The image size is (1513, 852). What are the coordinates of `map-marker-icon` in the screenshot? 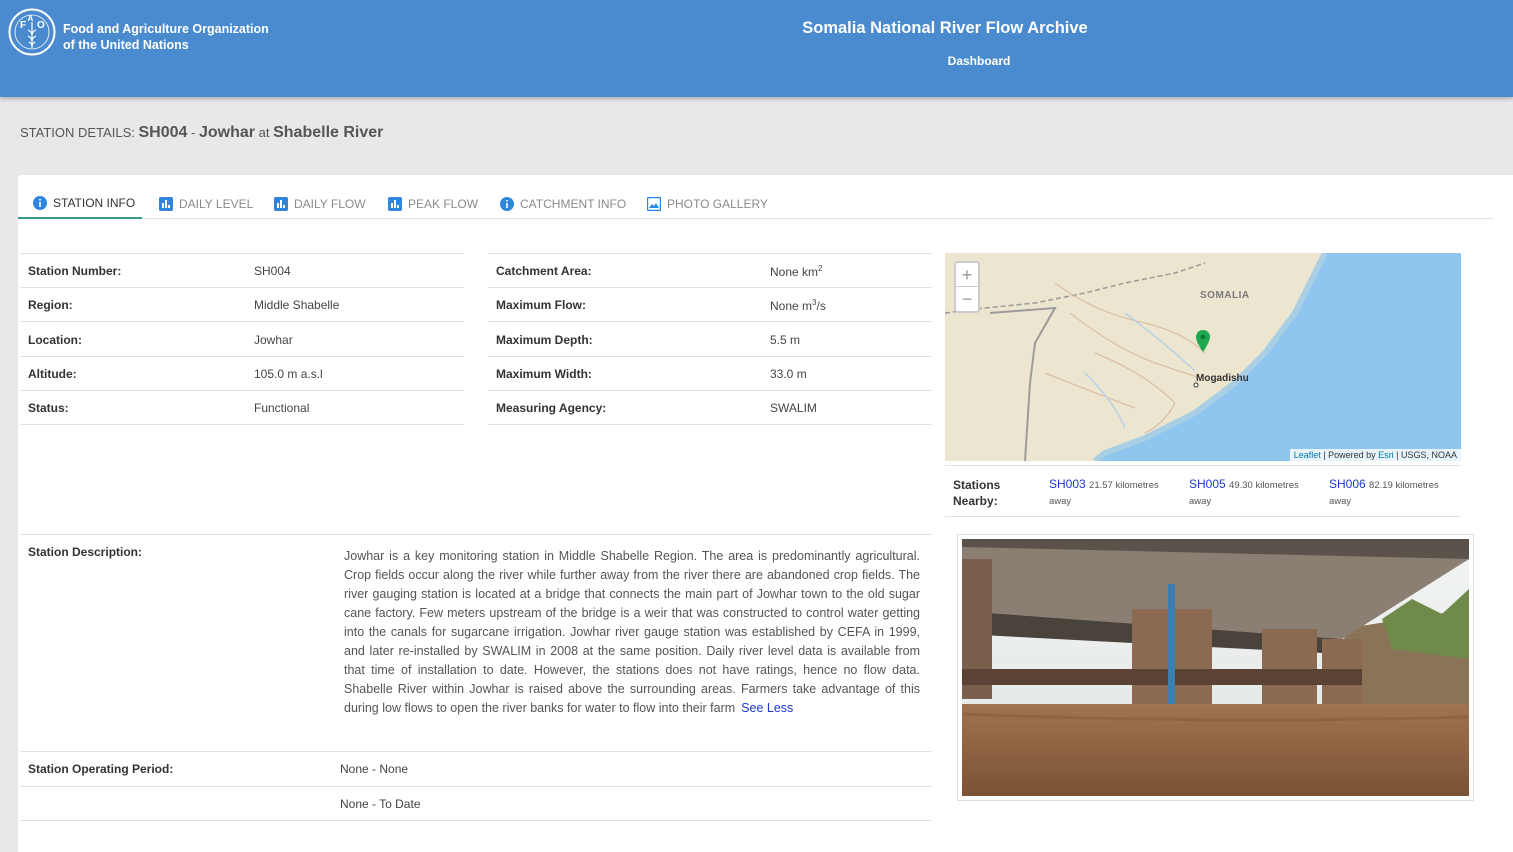 It's located at (1203, 341).